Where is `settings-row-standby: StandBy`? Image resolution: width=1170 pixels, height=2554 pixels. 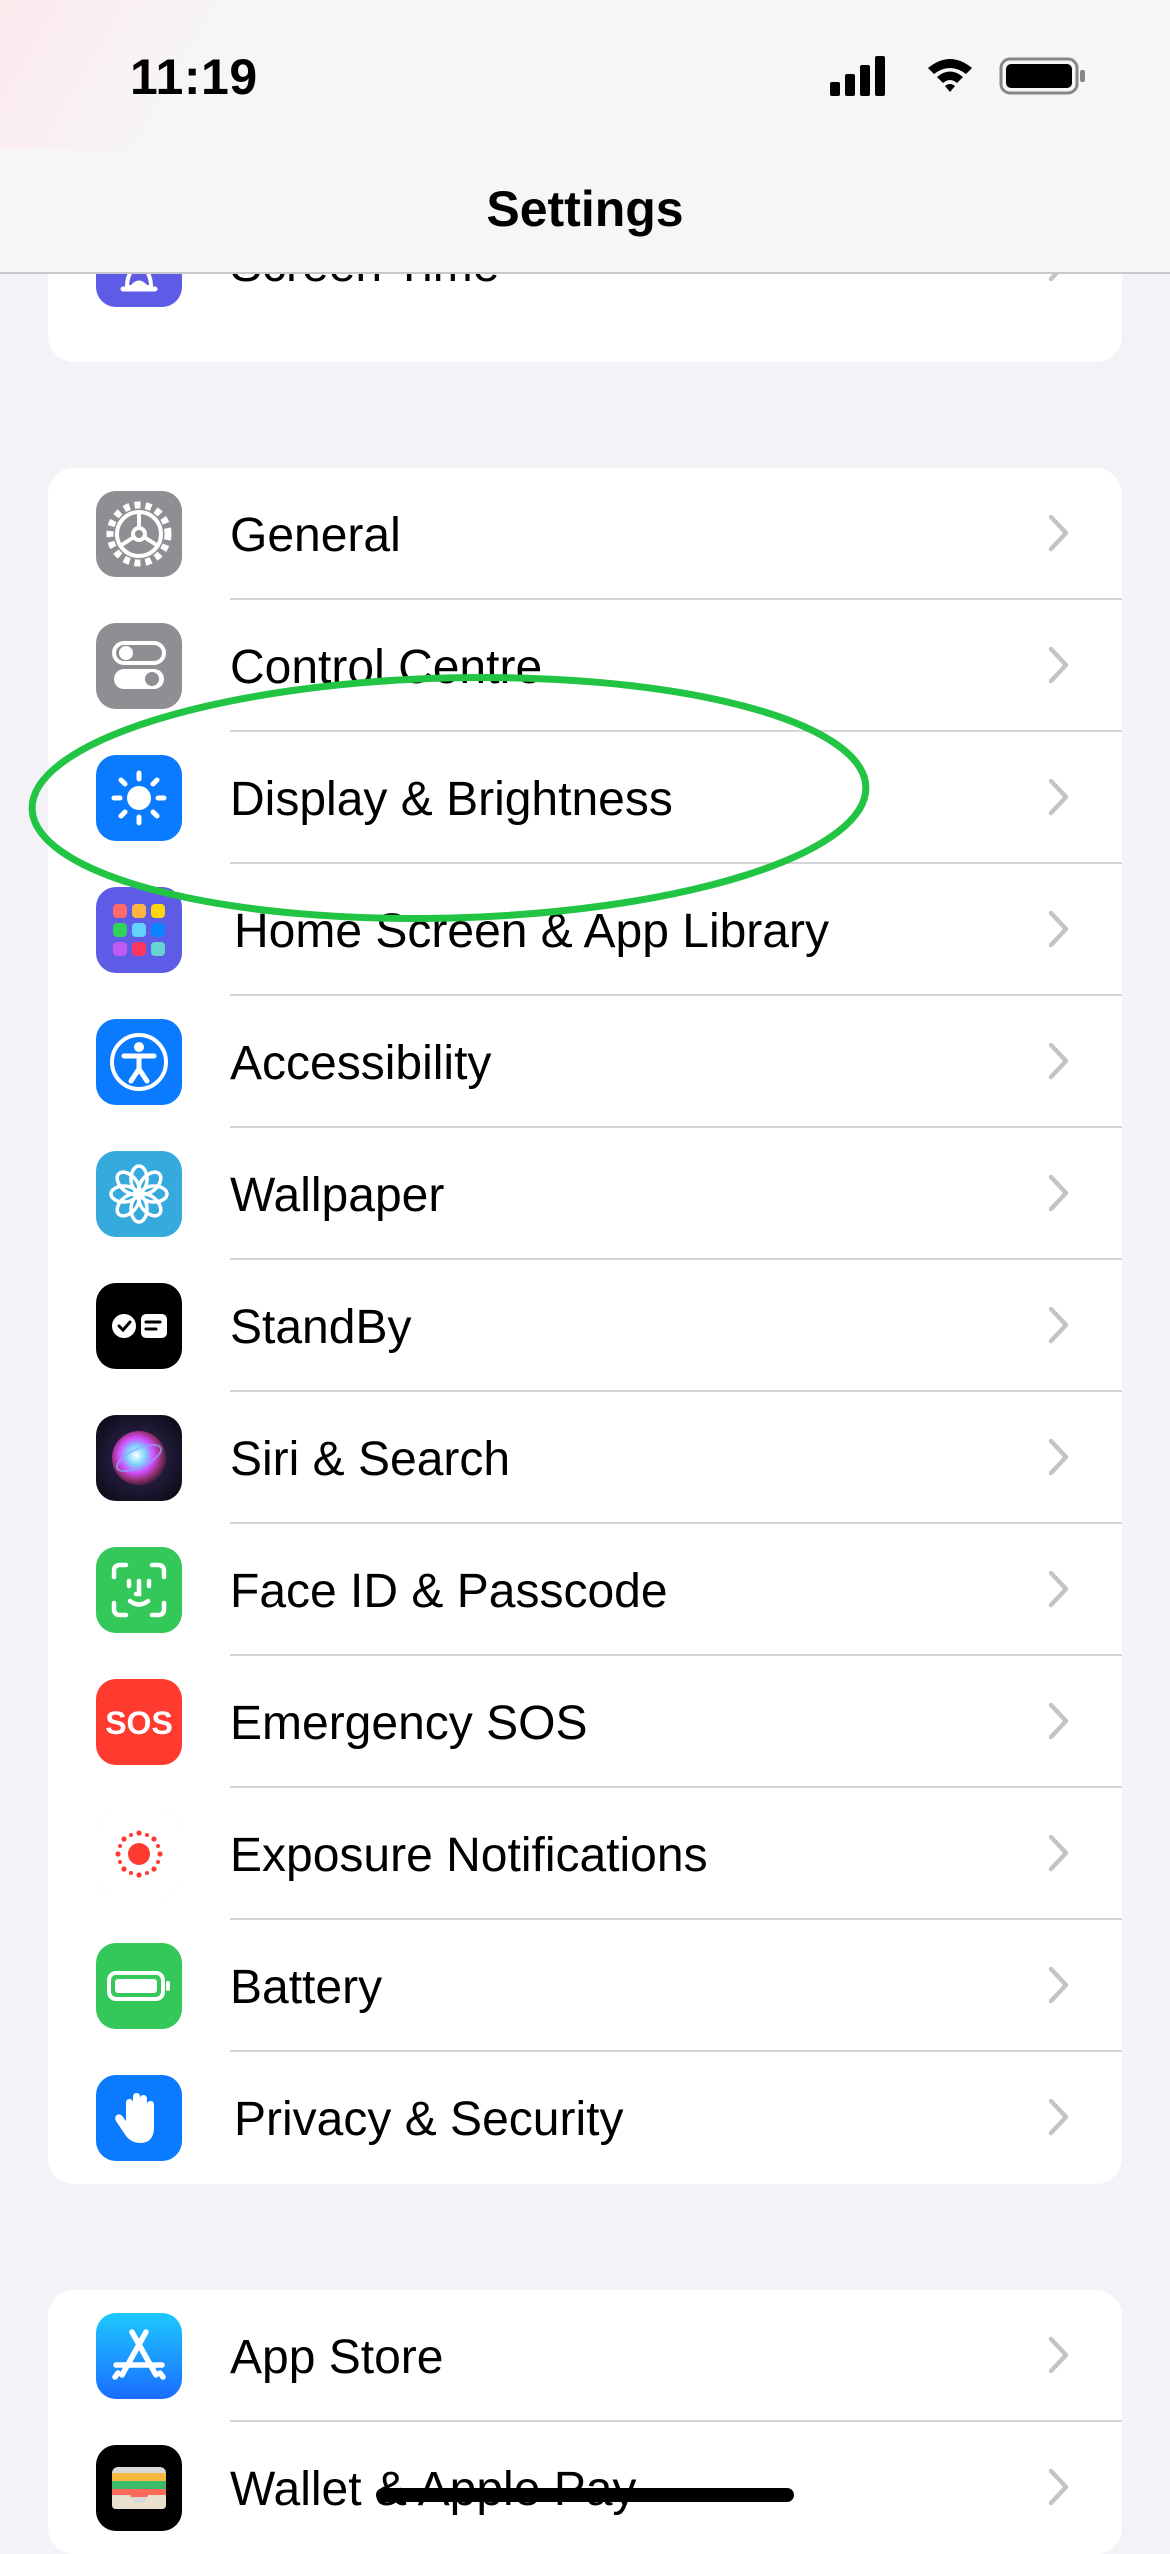 settings-row-standby: StandBy is located at coordinates (585, 1326).